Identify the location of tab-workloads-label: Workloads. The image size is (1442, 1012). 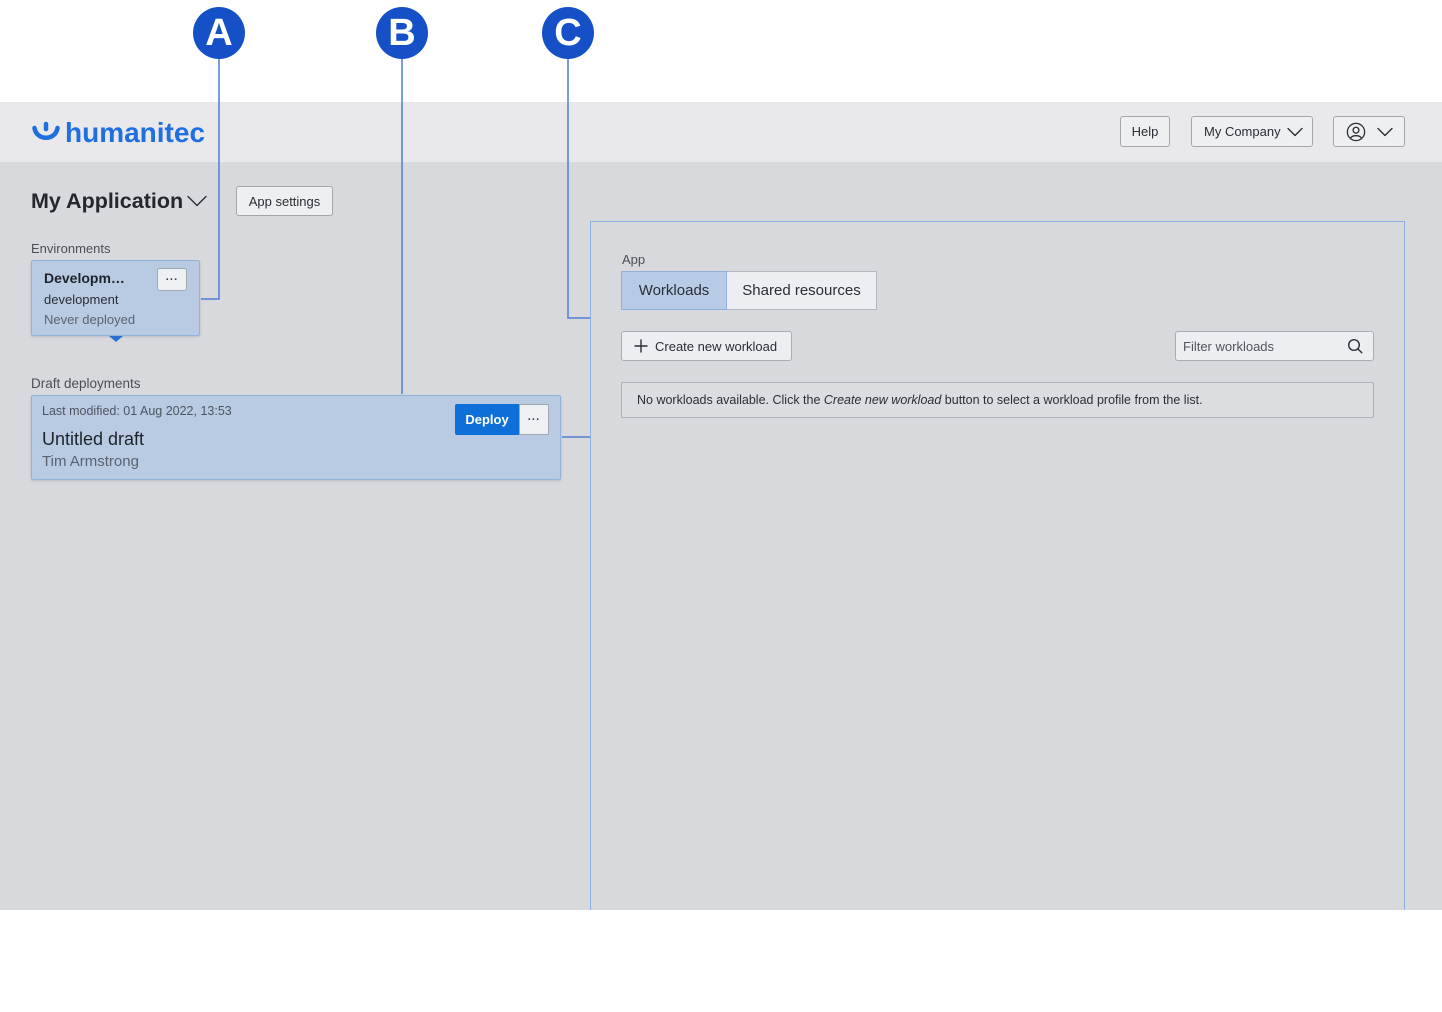
(674, 290).